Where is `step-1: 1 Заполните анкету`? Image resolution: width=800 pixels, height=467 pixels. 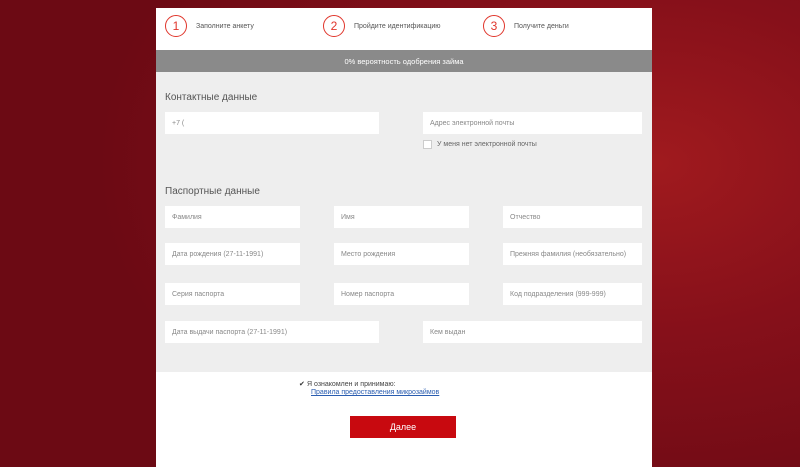 step-1: 1 Заполните анкету is located at coordinates (209, 26).